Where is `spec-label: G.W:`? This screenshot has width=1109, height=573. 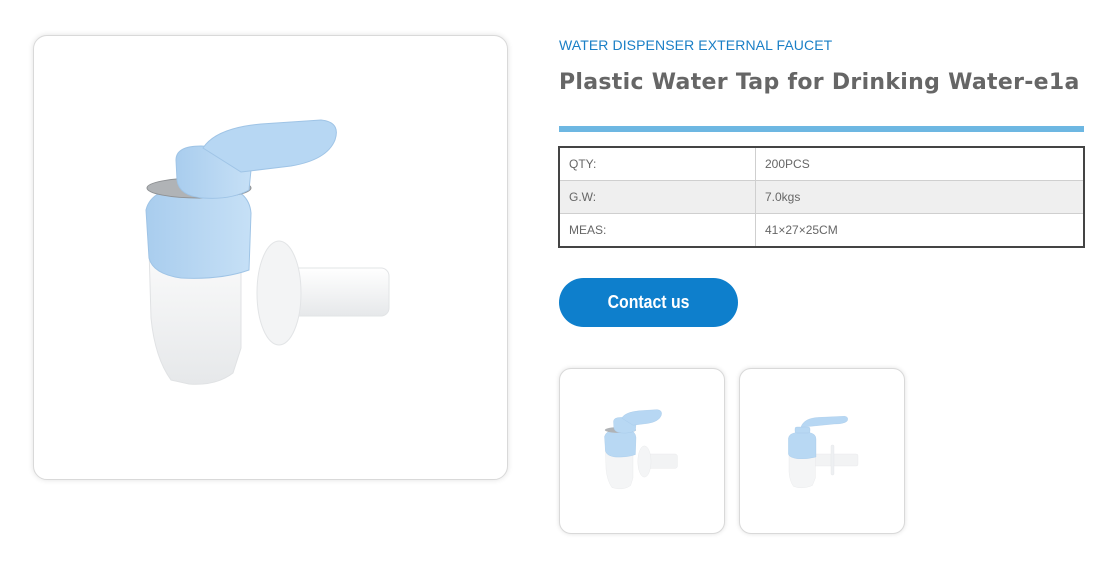 spec-label: G.W: is located at coordinates (657, 197).